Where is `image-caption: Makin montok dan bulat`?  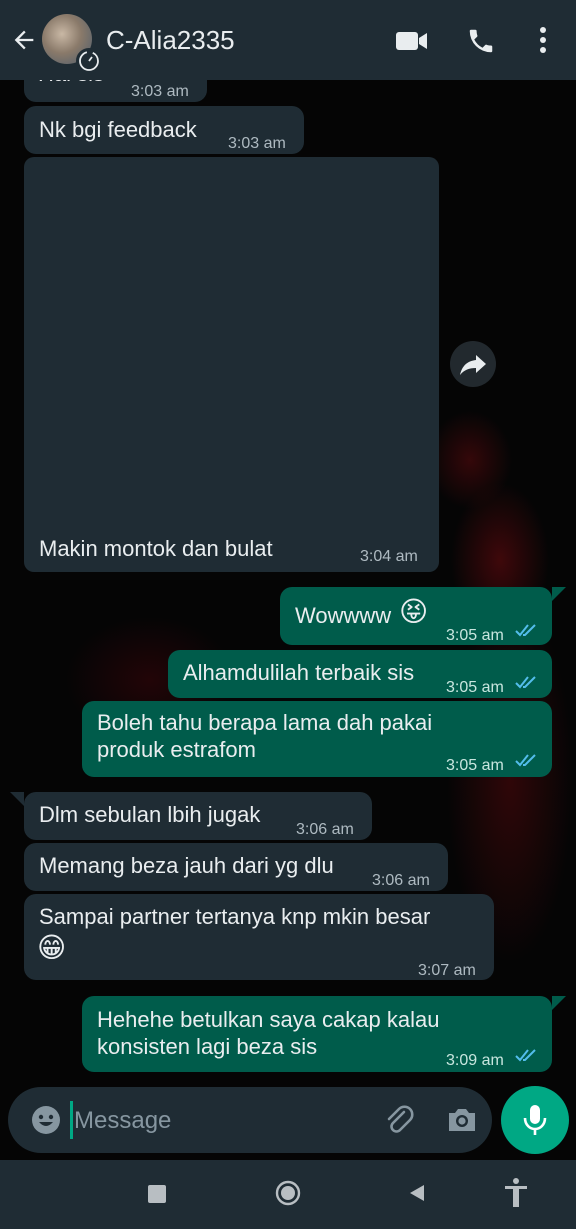
image-caption: Makin montok dan bulat is located at coordinates (156, 548).